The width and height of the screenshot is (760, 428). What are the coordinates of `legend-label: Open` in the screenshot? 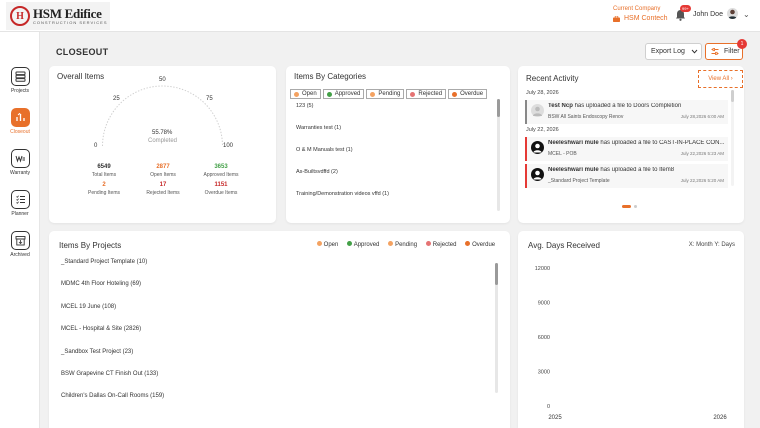 It's located at (309, 94).